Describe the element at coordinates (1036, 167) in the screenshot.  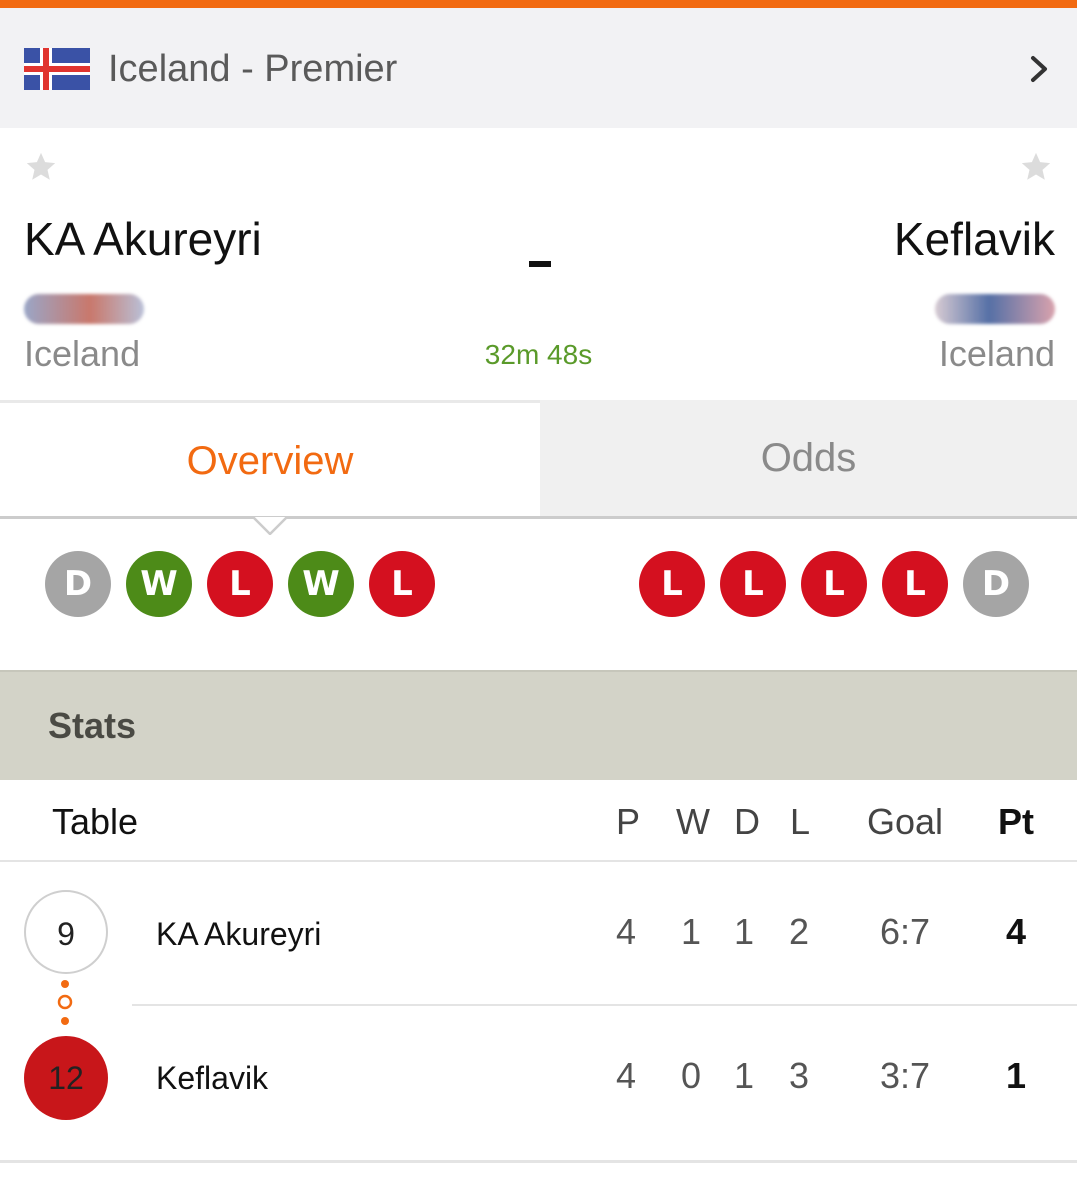
I see `favorite-away-star-icon` at that location.